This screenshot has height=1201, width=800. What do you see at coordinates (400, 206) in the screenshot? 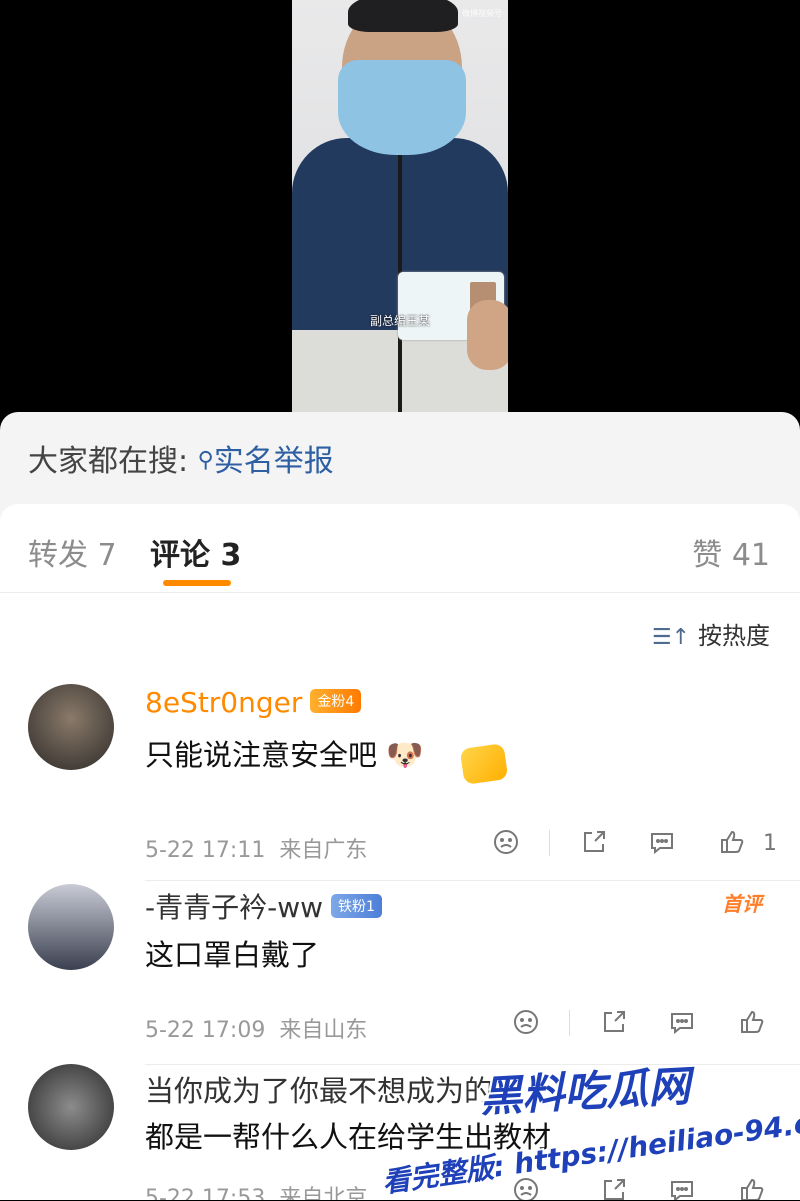
I see `video-frame: 副总编王某 微博视频号` at bounding box center [400, 206].